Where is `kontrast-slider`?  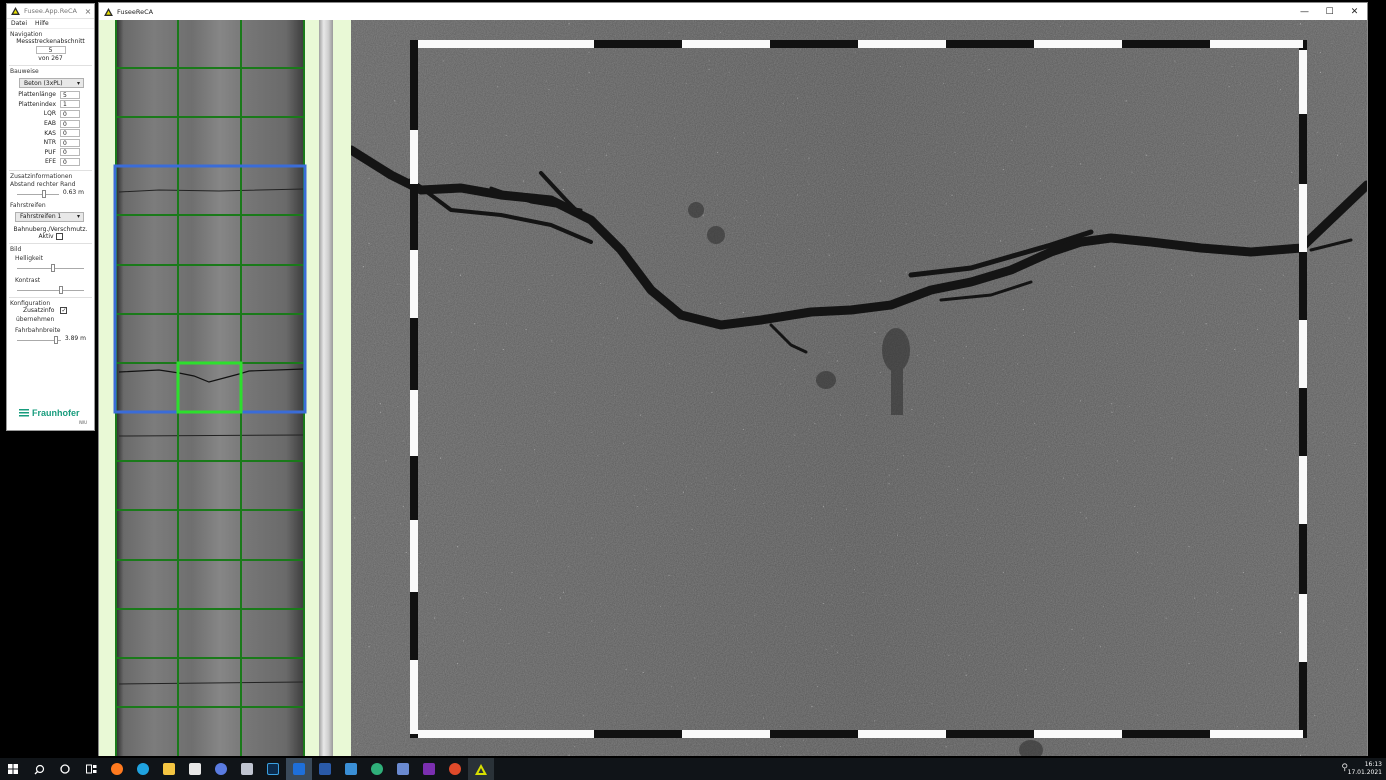
kontrast-slider is located at coordinates (50, 289).